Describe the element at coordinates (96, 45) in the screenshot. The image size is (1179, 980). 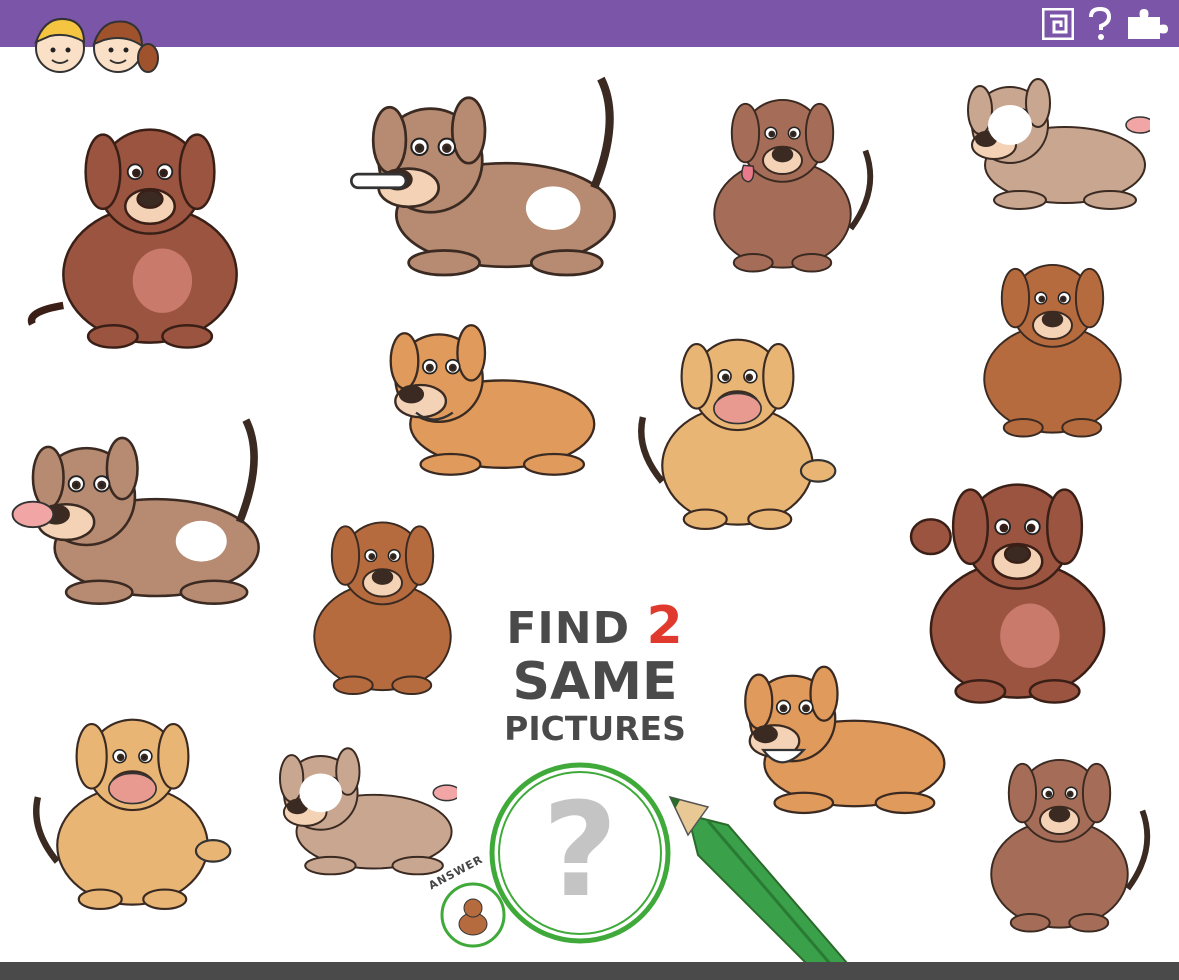
I see `kids-logo` at that location.